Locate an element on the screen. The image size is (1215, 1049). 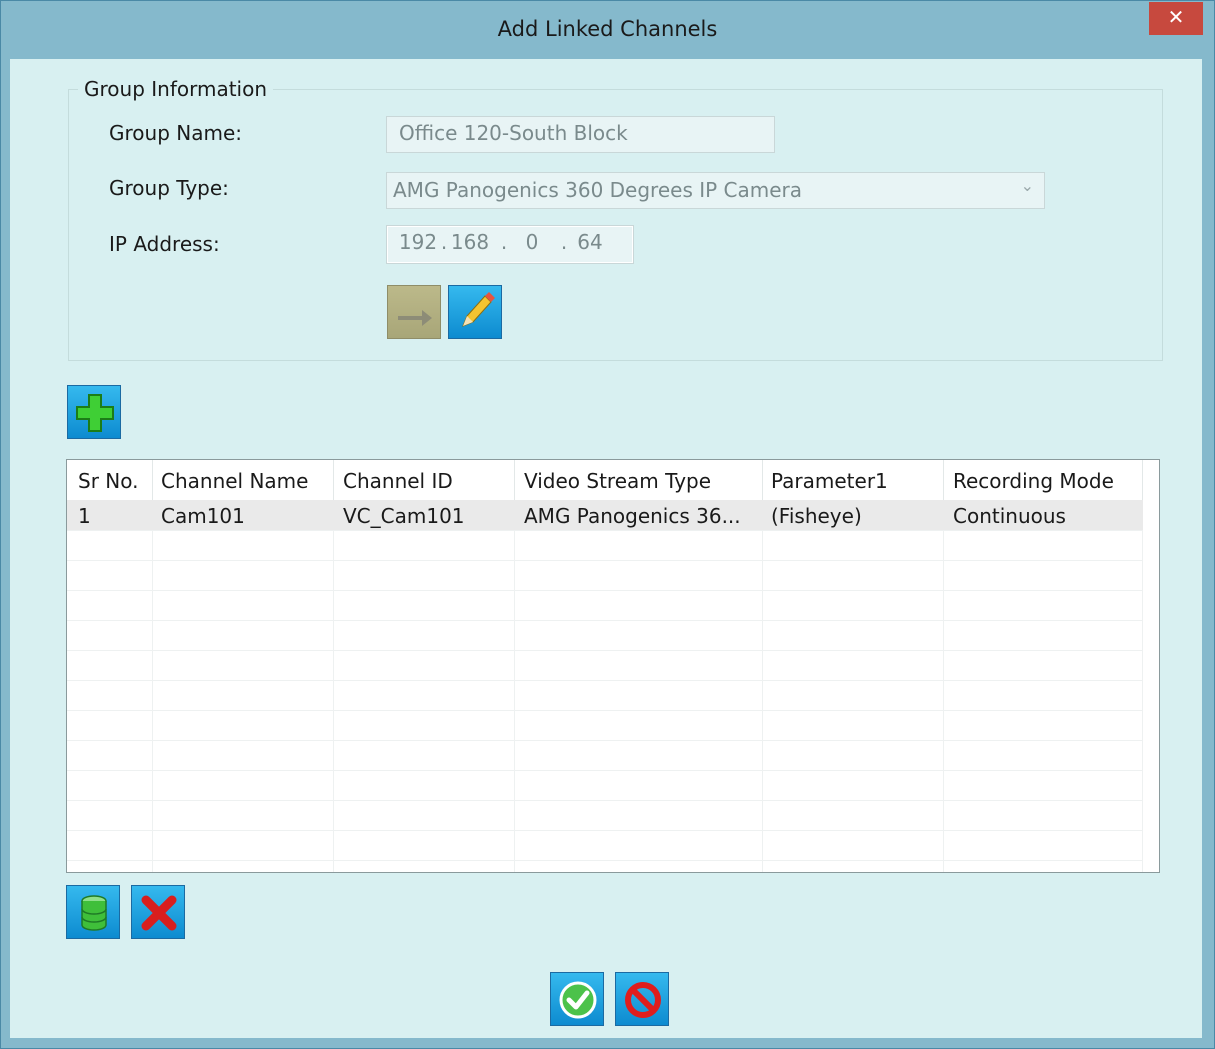
cell-channel-name: Cam101 is located at coordinates (203, 516).